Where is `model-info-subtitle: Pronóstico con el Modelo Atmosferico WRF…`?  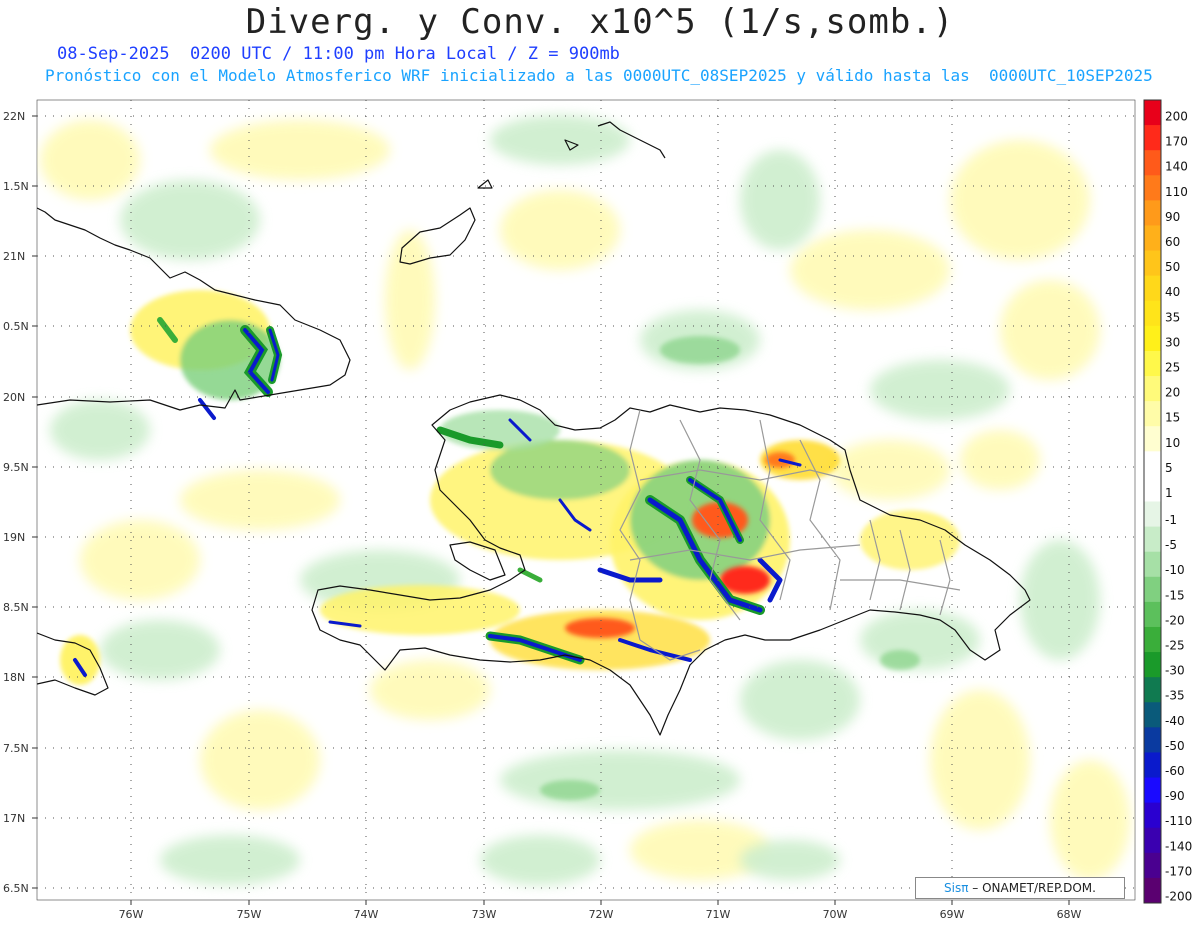 model-info-subtitle: Pronóstico con el Modelo Atmosferico WRF… is located at coordinates (599, 75).